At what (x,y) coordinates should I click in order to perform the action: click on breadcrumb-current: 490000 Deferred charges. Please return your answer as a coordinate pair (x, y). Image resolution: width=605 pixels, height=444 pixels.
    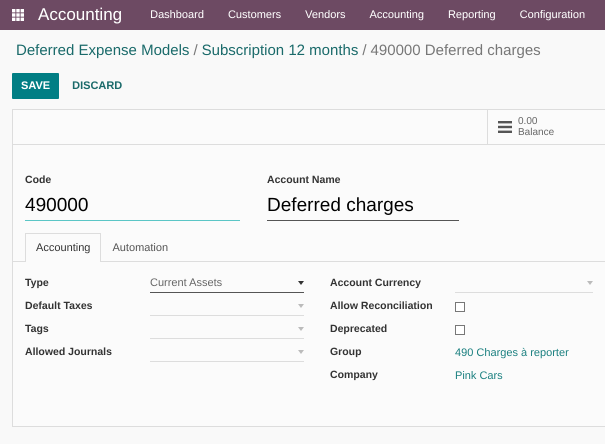
    Looking at the image, I should click on (455, 50).